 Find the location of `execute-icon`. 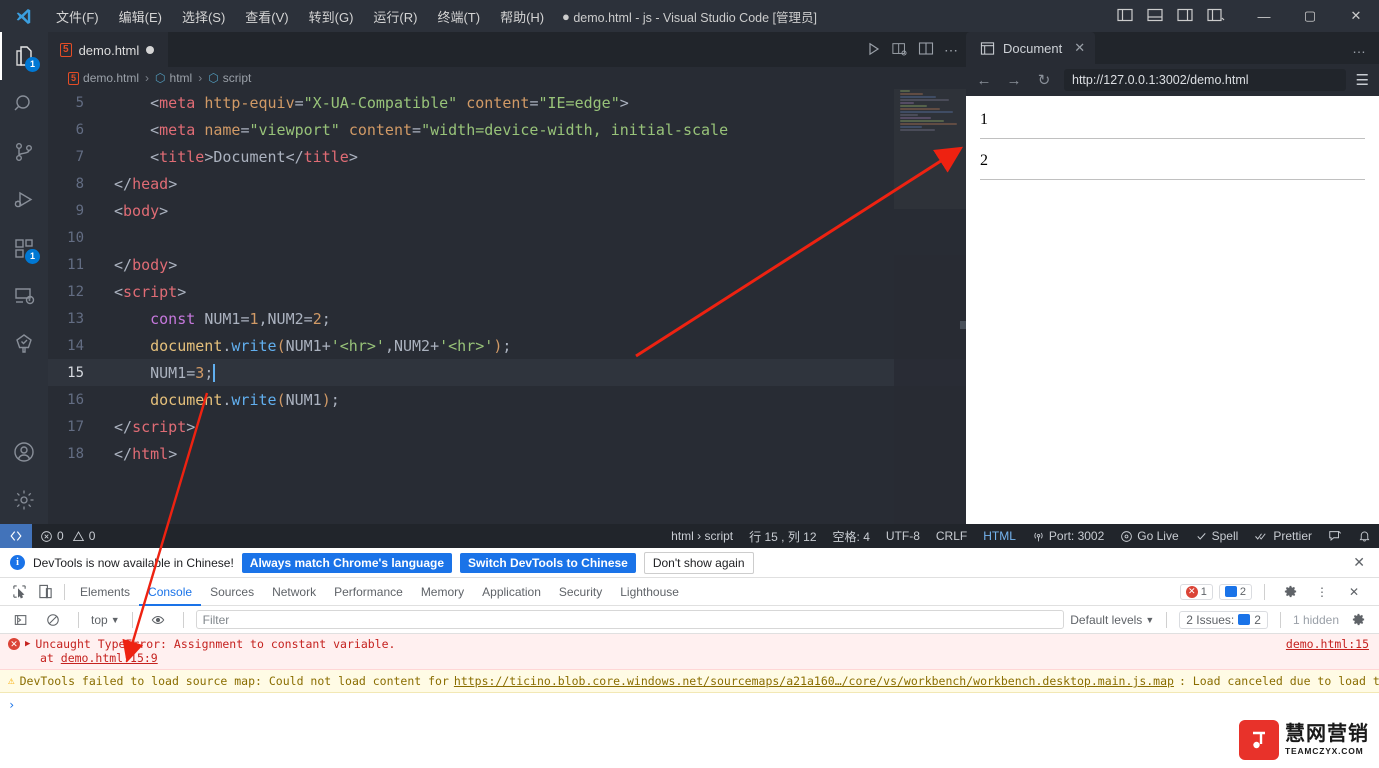

execute-icon is located at coordinates (21, 620).